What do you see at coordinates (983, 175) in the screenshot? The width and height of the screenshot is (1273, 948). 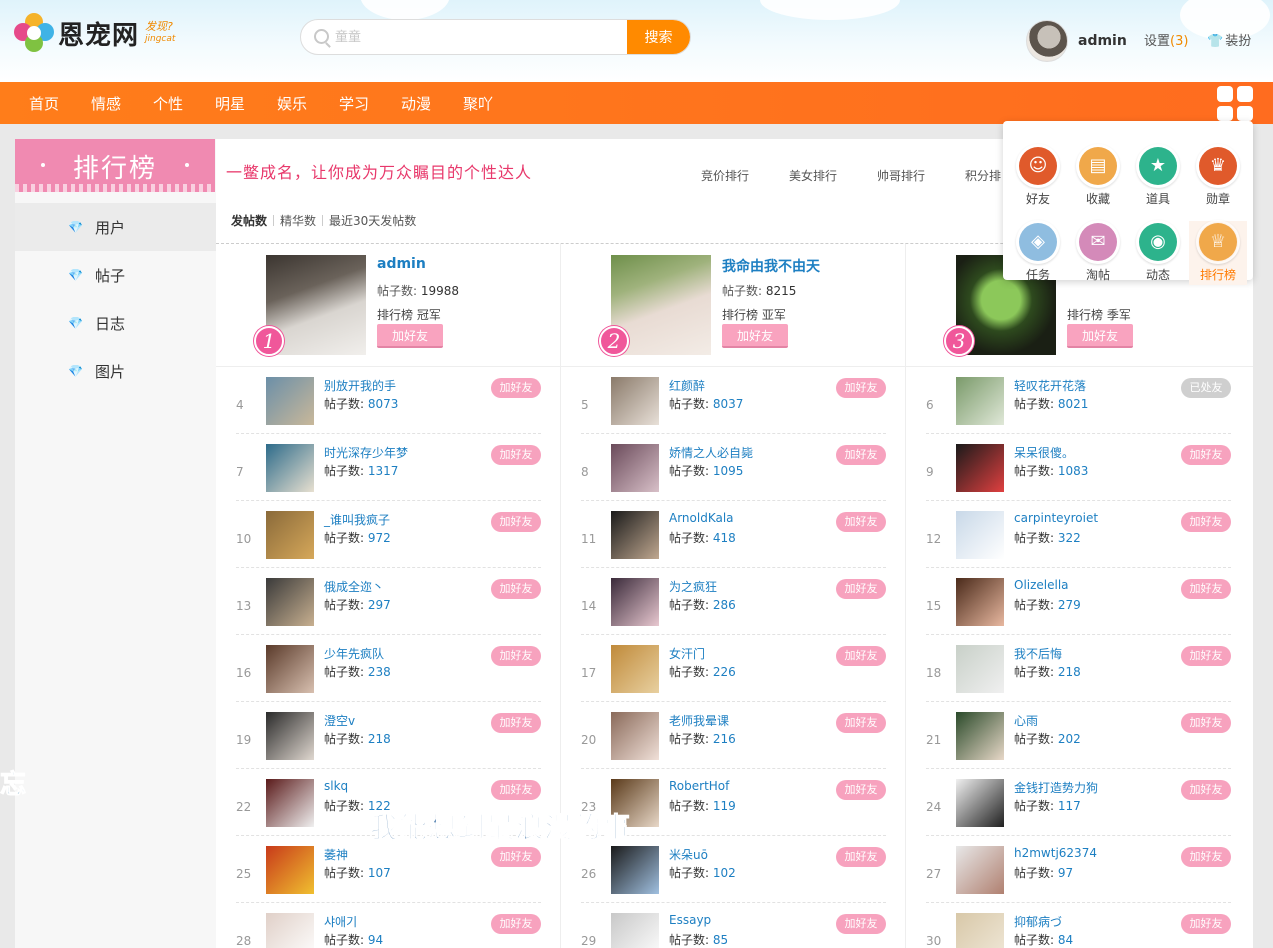 I see `tab-points-ranking: 积分排` at bounding box center [983, 175].